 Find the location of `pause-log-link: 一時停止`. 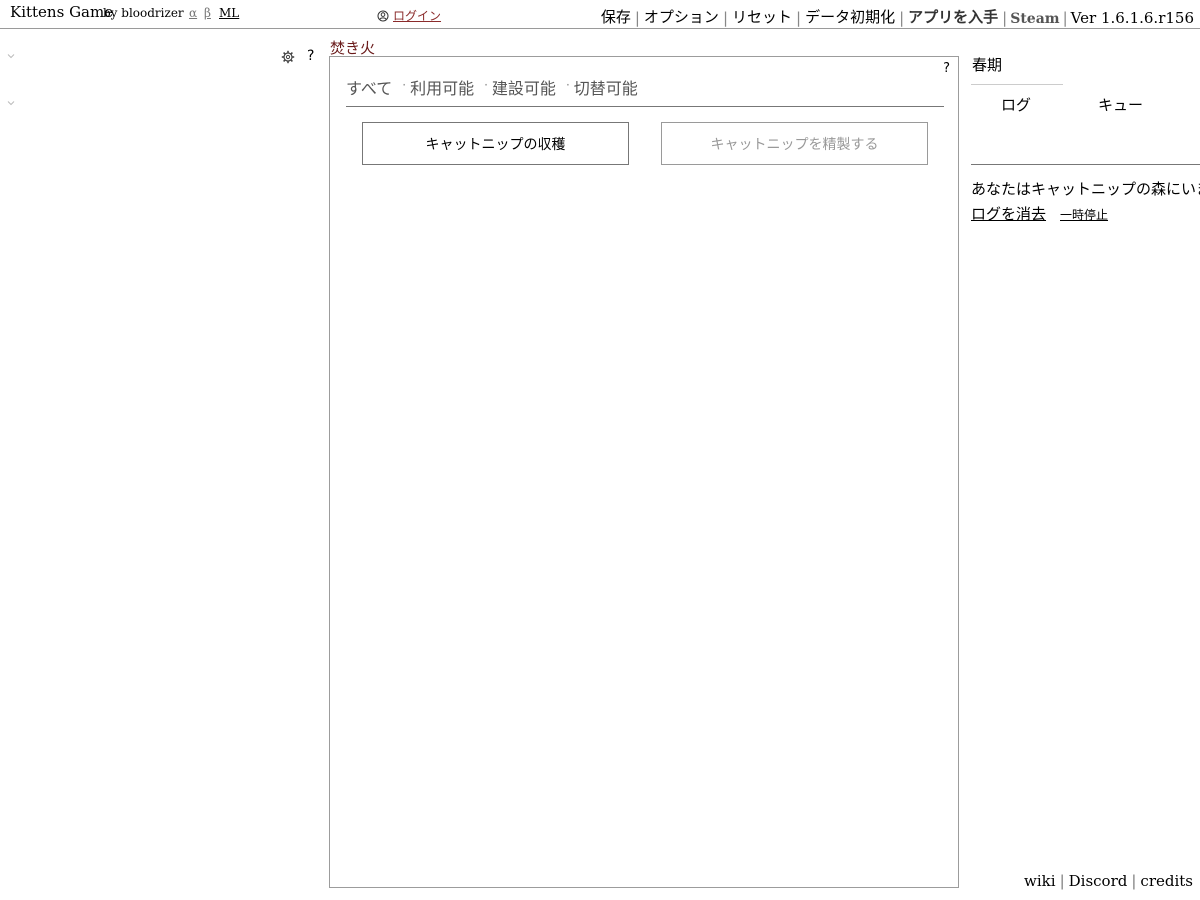

pause-log-link: 一時停止 is located at coordinates (1084, 214).